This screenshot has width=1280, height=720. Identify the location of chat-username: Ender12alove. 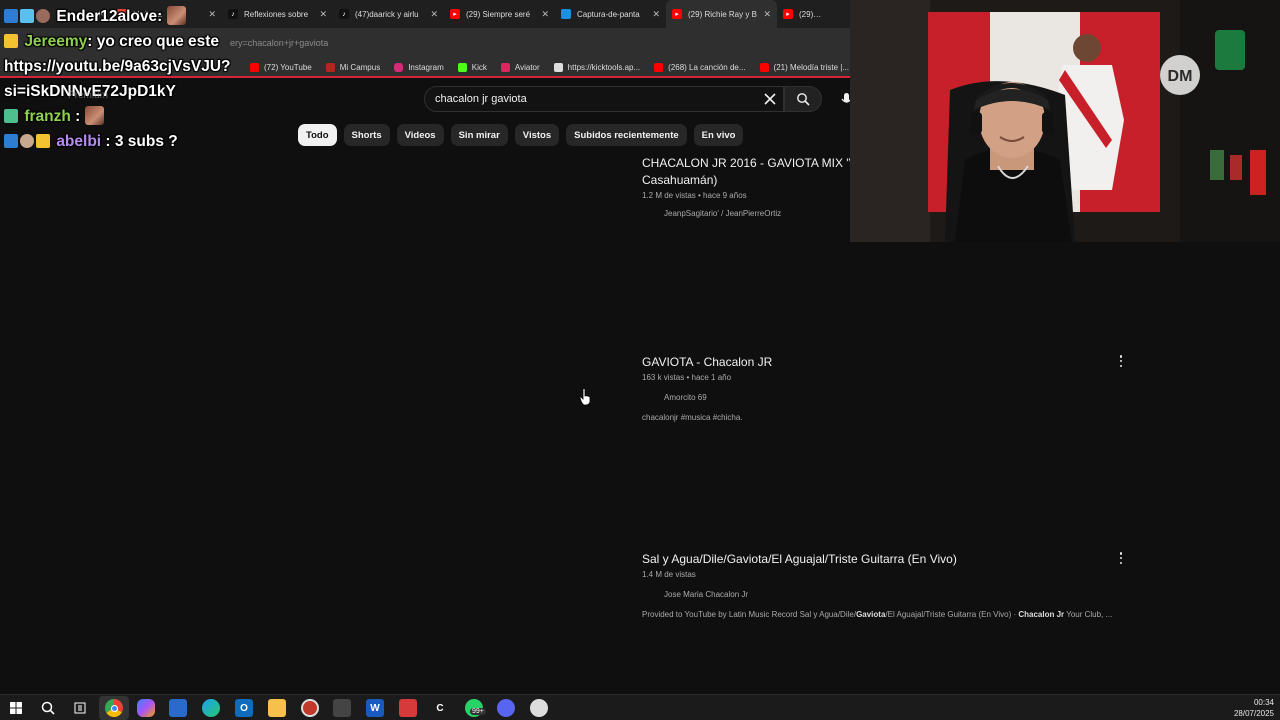
(107, 16).